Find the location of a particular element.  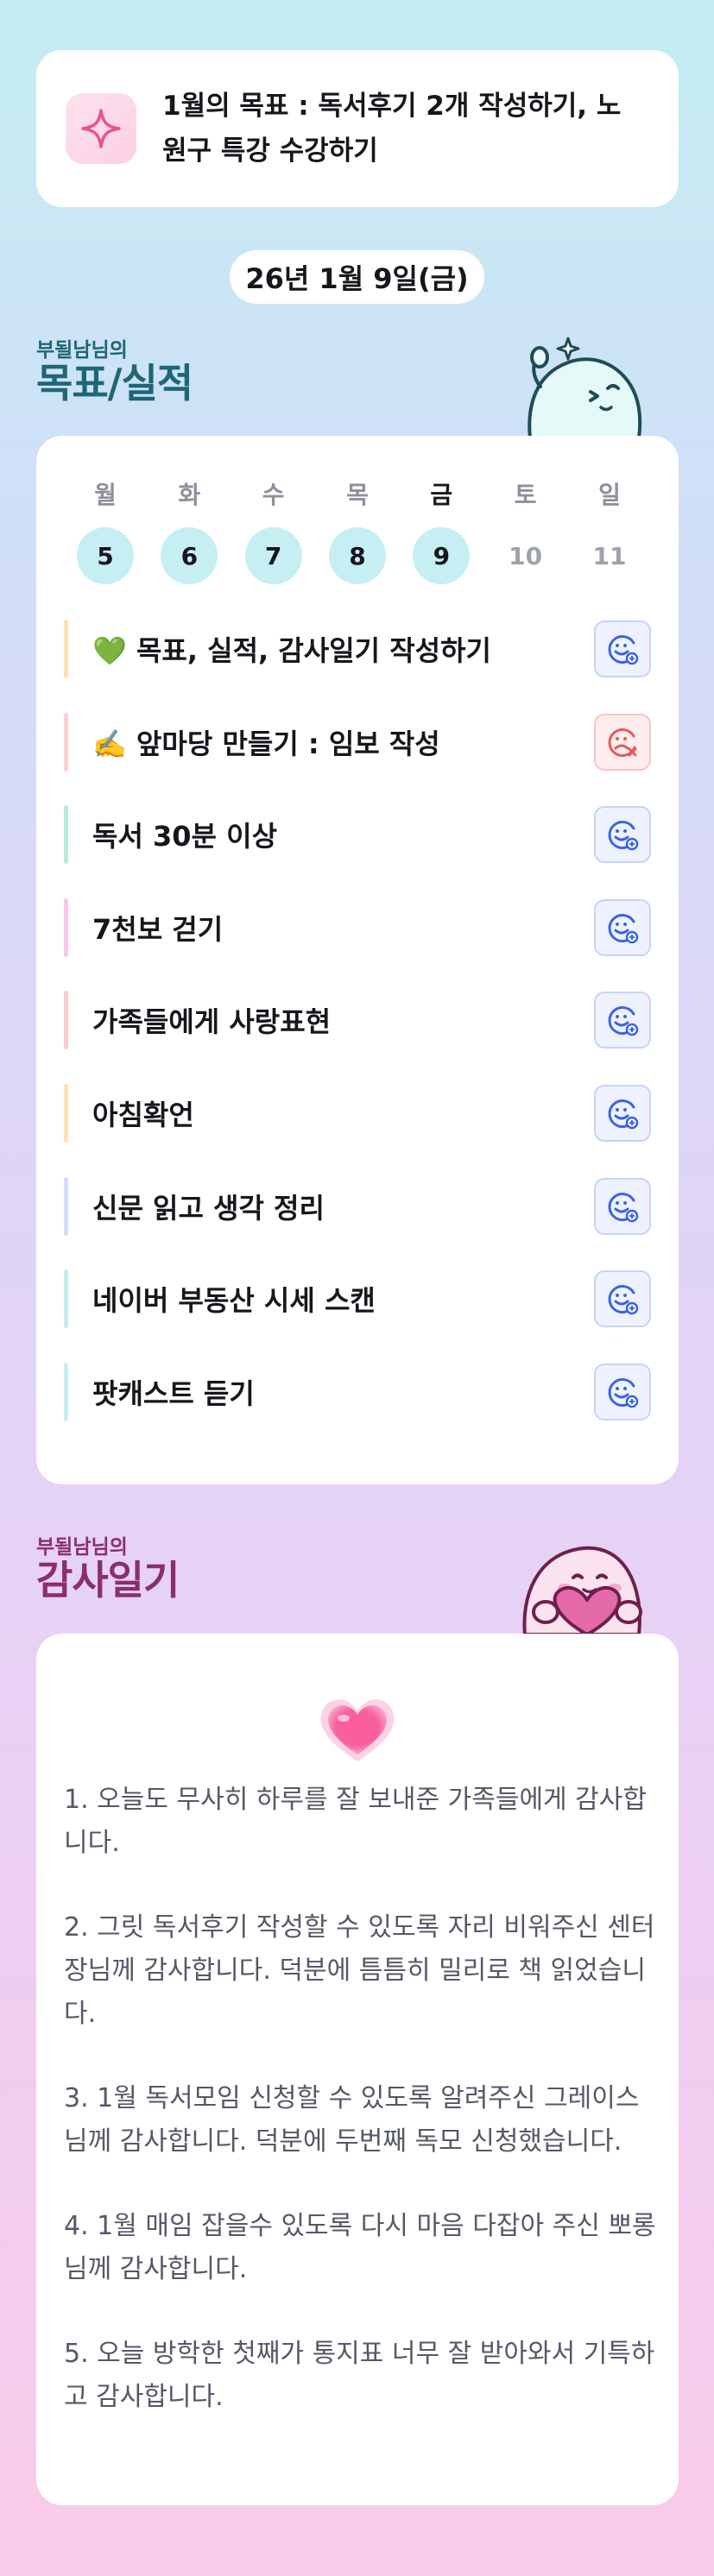

habit-item: 💚 목표, 실적, 감사일기 작성하기 is located at coordinates (357, 649).